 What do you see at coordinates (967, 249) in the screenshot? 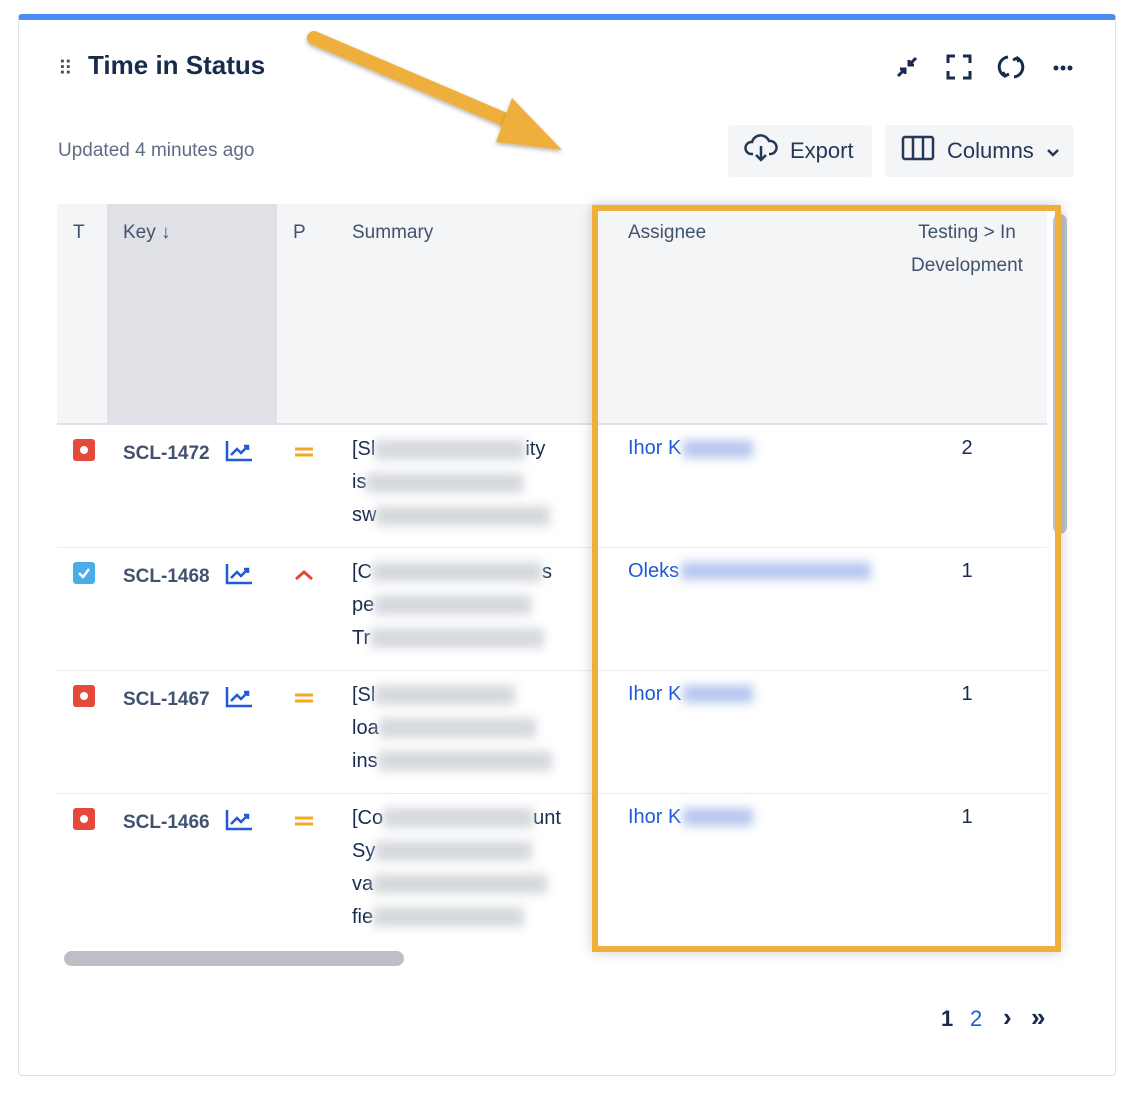
I see `status-time-header-label: Testing > In Development` at bounding box center [967, 249].